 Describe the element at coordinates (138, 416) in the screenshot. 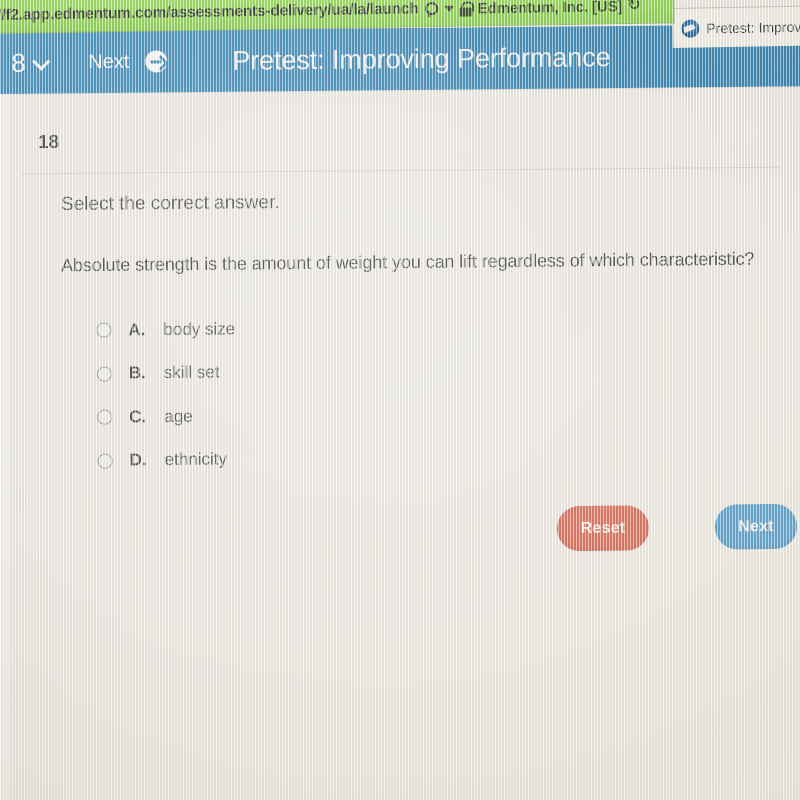

I see `answer-letter-c: C.` at that location.